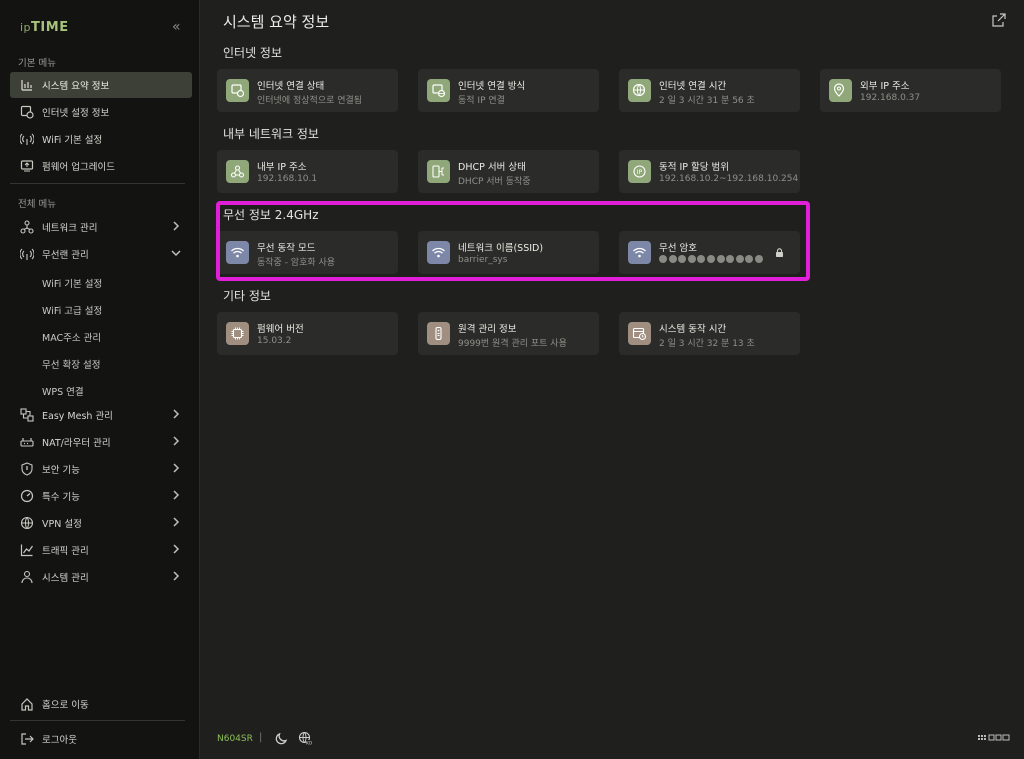 Image resolution: width=1024 pixels, height=759 pixels. I want to click on card-internet-status: 인터넷 연결 상태 인터넷에 정상적으로 연결됨, so click(307, 90).